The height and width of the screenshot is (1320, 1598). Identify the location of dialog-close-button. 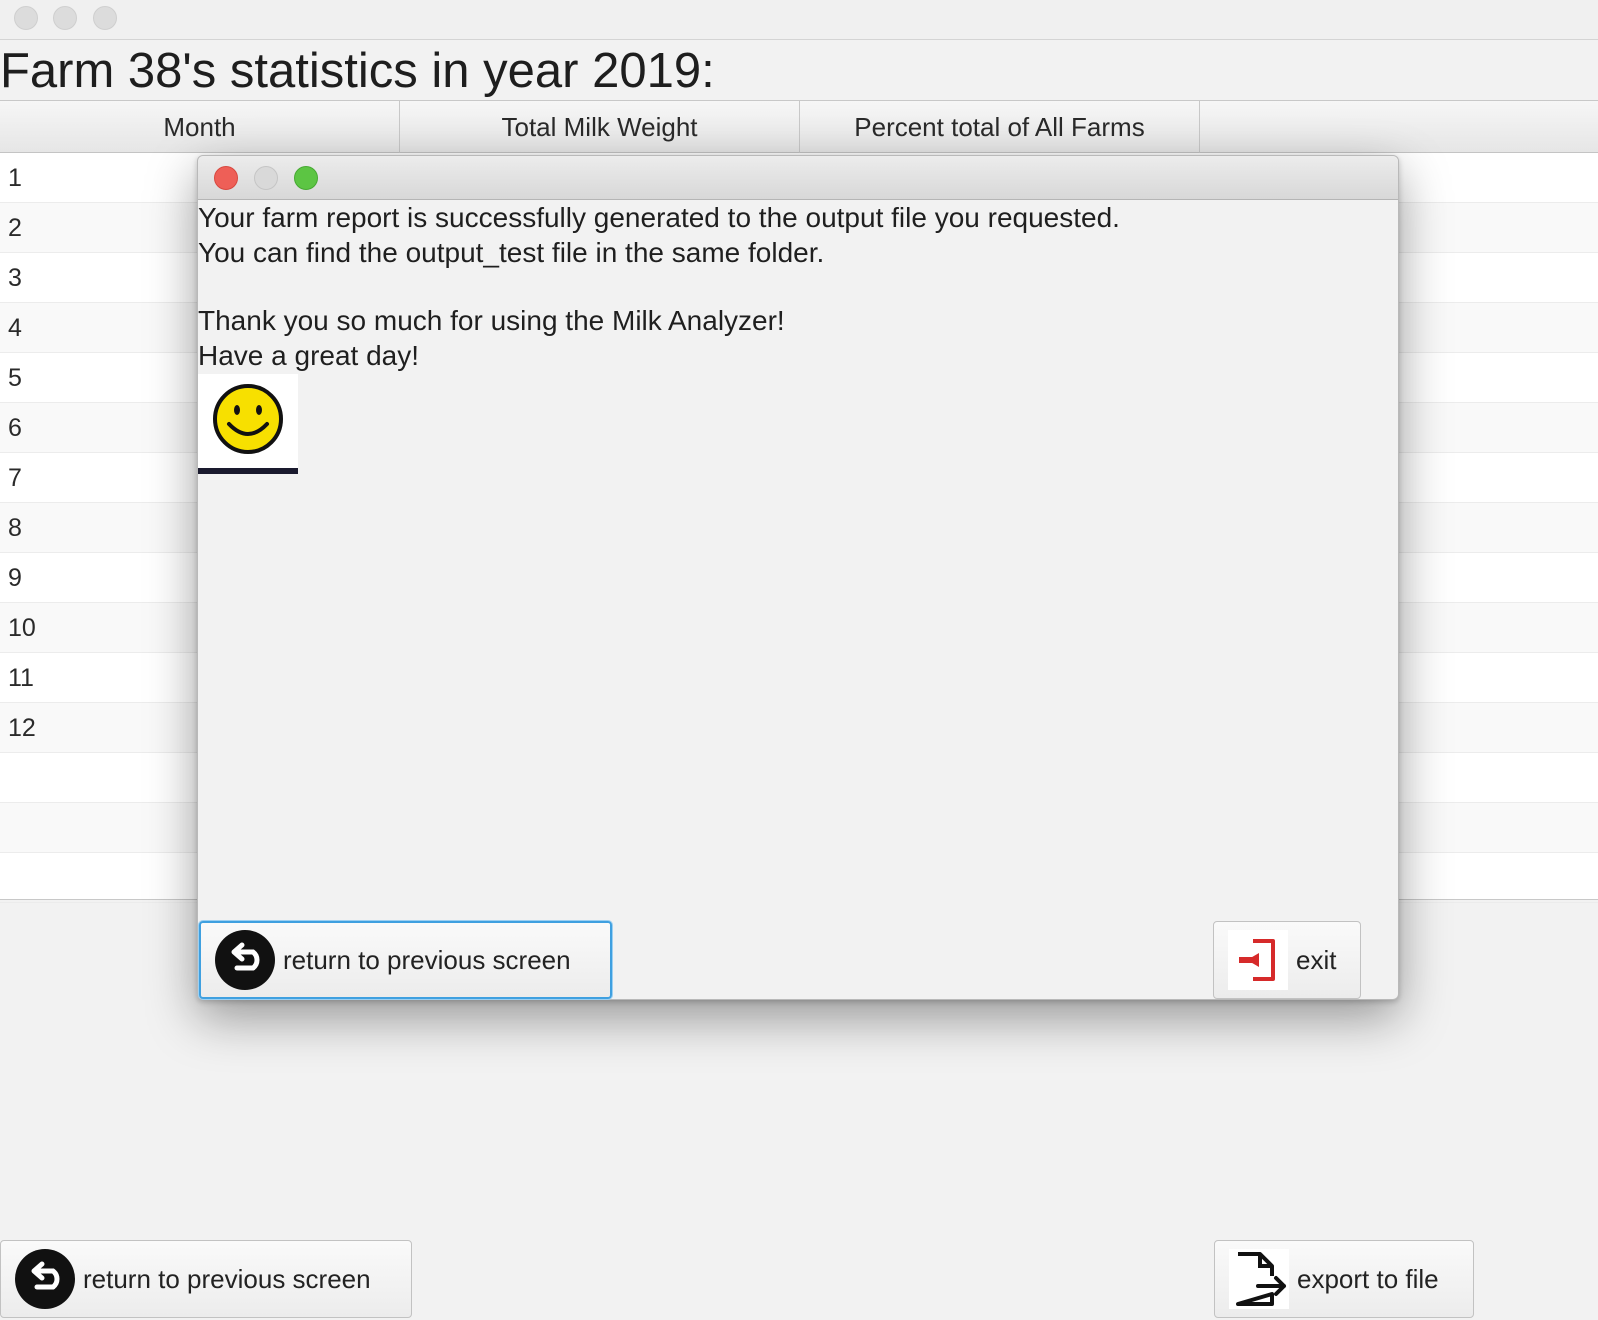
(226, 178).